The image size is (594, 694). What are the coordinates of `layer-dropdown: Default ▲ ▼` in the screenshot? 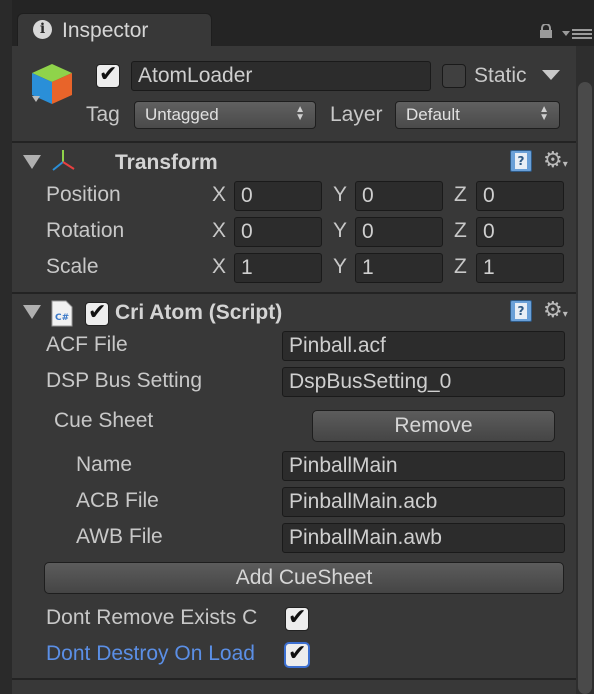 It's located at (477, 115).